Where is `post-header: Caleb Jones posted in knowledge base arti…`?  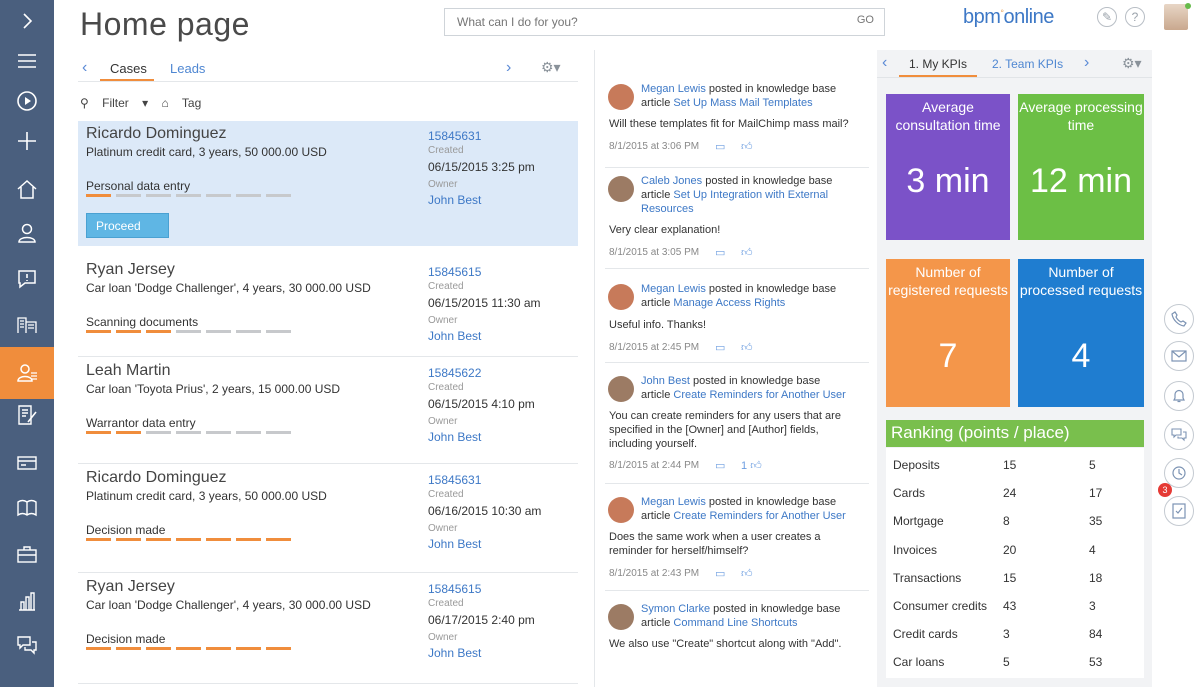 post-header: Caleb Jones posted in knowledge base arti… is located at coordinates (753, 195).